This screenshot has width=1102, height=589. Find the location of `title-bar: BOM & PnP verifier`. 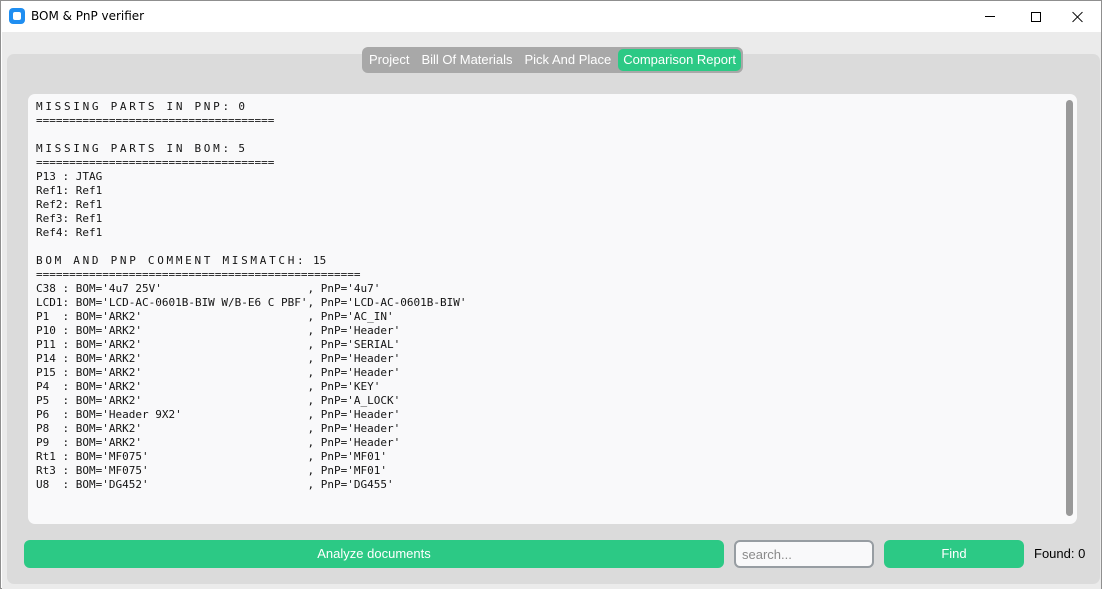

title-bar: BOM & PnP verifier is located at coordinates (551, 16).